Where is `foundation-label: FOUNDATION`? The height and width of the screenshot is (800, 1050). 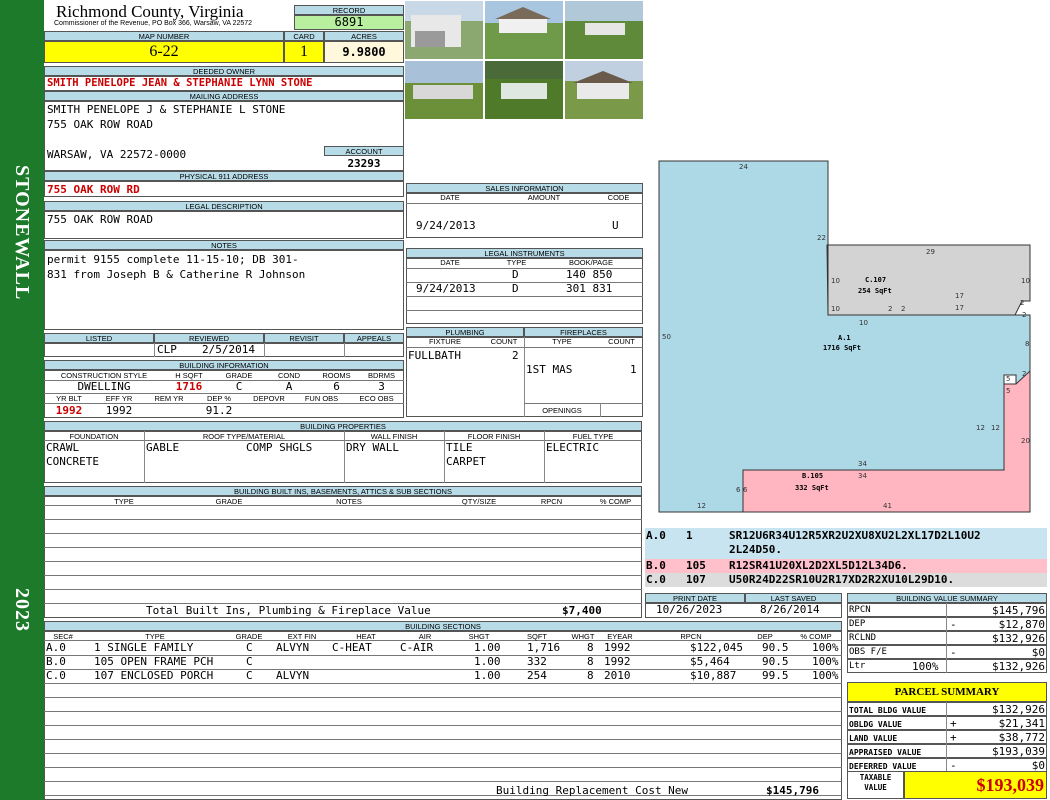 foundation-label: FOUNDATION is located at coordinates (94, 436).